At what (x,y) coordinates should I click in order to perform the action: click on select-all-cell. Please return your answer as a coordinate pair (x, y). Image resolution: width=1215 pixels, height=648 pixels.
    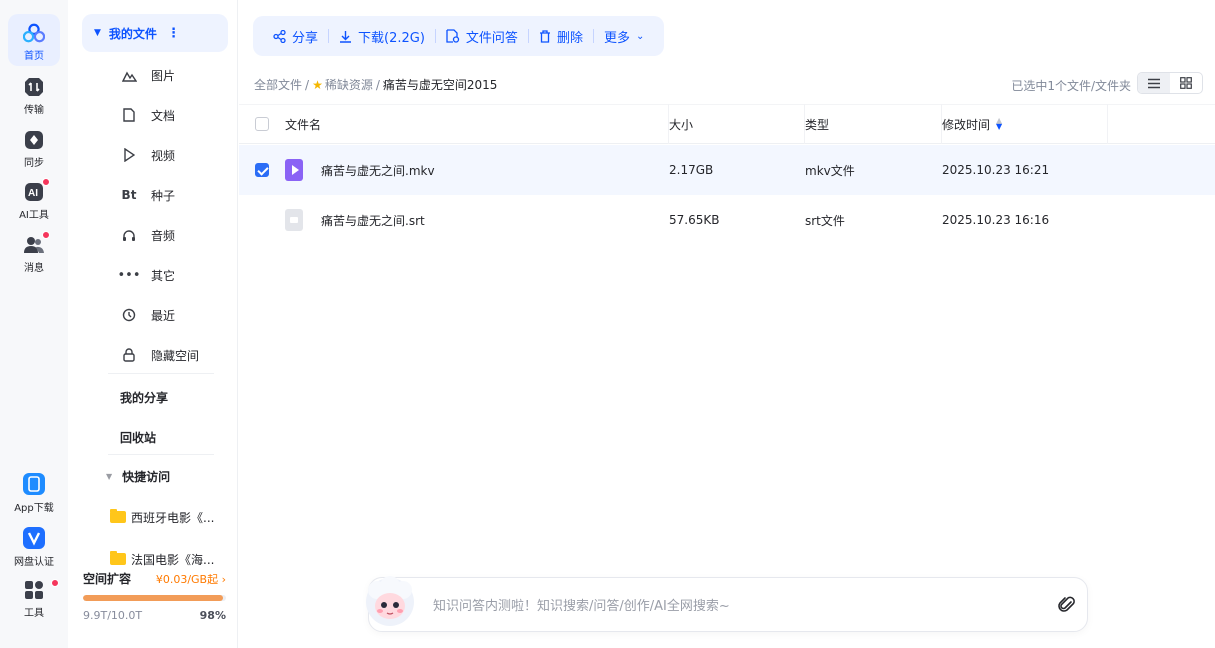
    Looking at the image, I should click on (262, 124).